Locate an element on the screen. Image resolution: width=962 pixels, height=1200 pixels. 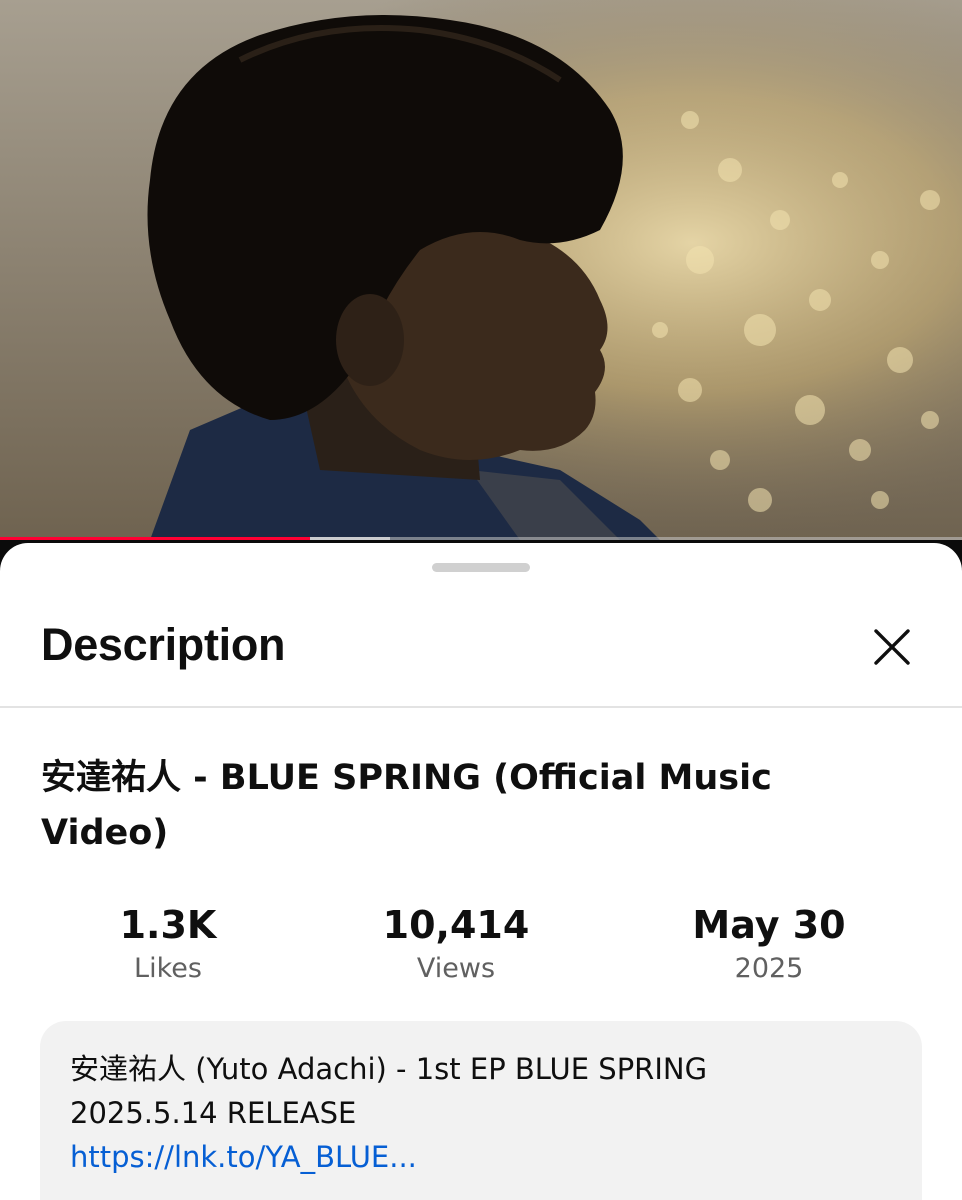
video-progress-fill is located at coordinates (155, 538).